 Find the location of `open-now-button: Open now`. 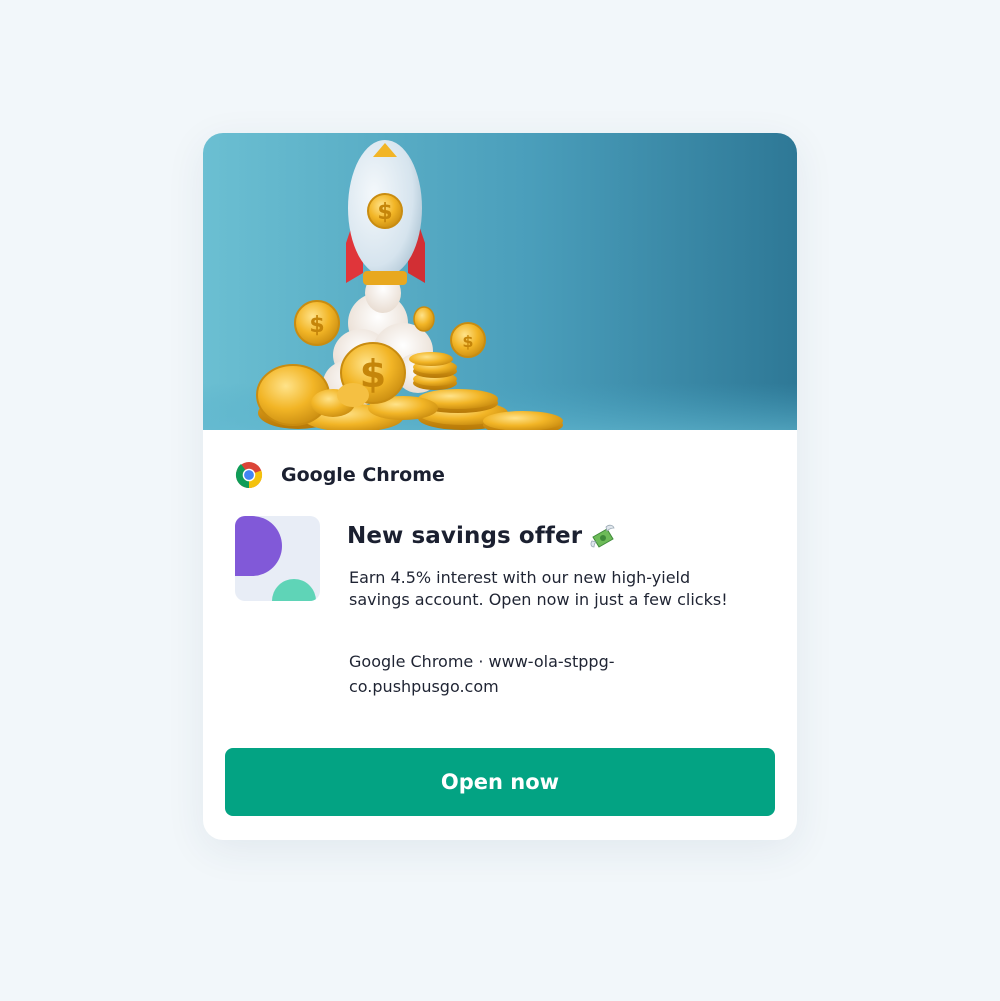

open-now-button: Open now is located at coordinates (500, 782).